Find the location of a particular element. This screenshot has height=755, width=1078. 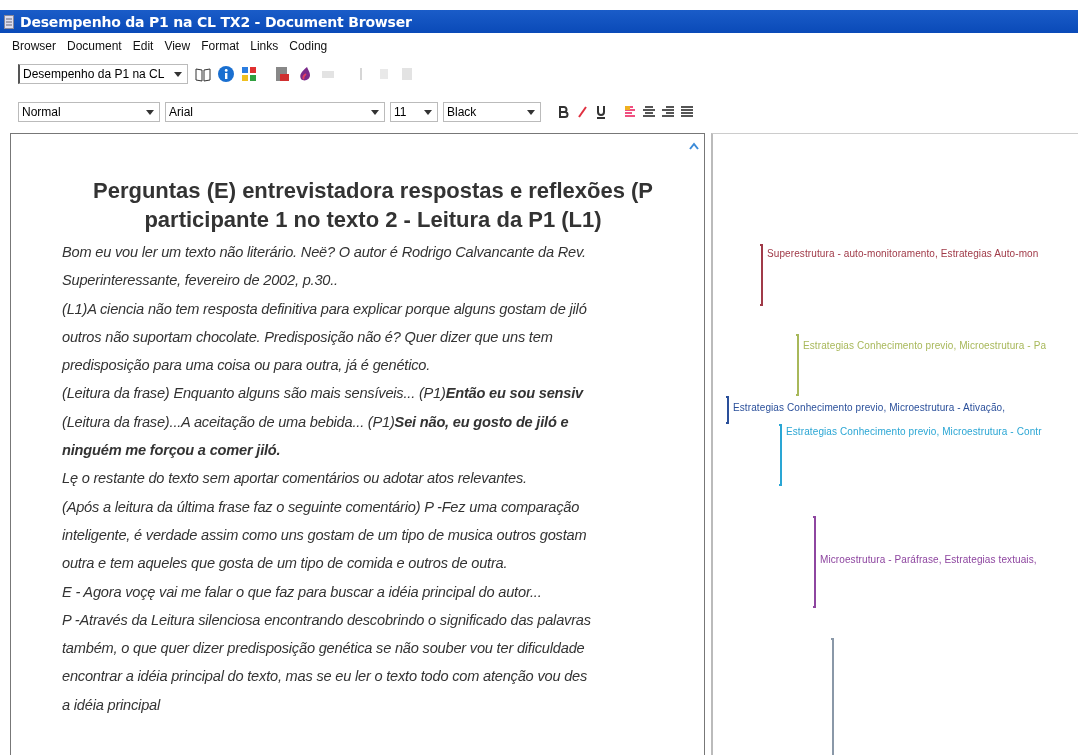

ink-drop-icon is located at coordinates (305, 74).